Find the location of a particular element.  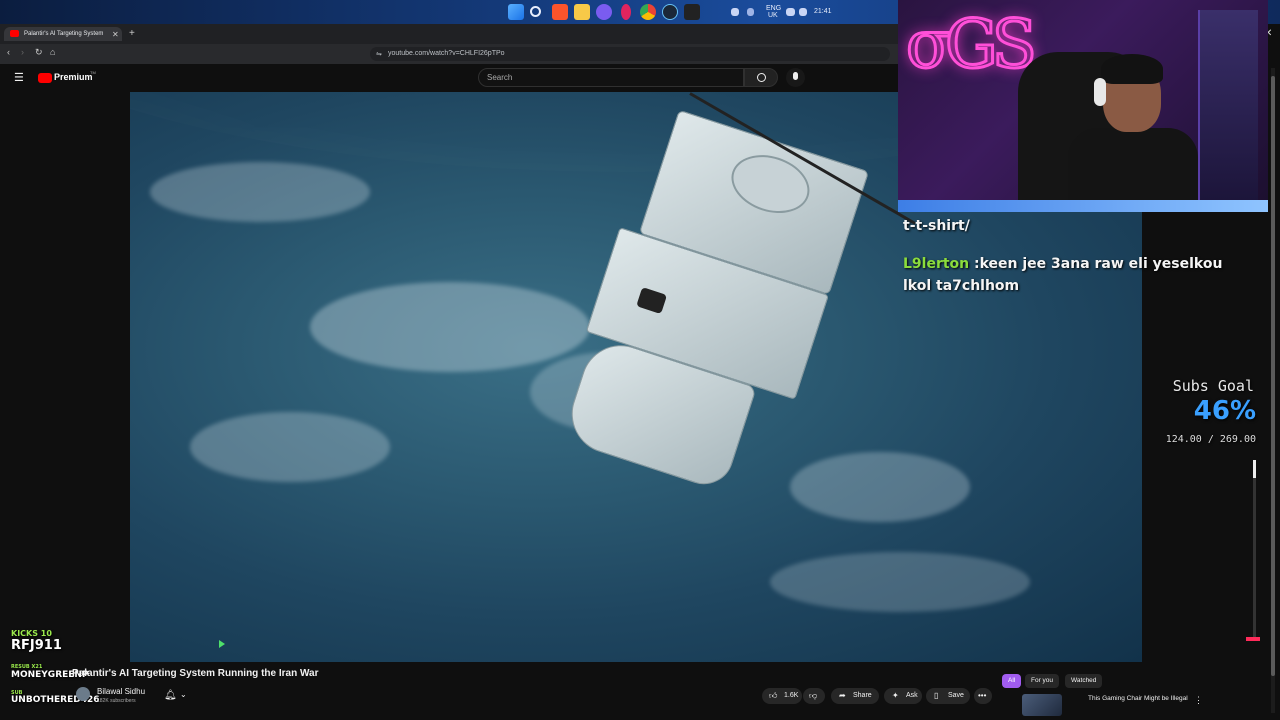

thumbs-up-icon: 👍︎ is located at coordinates (773, 695).